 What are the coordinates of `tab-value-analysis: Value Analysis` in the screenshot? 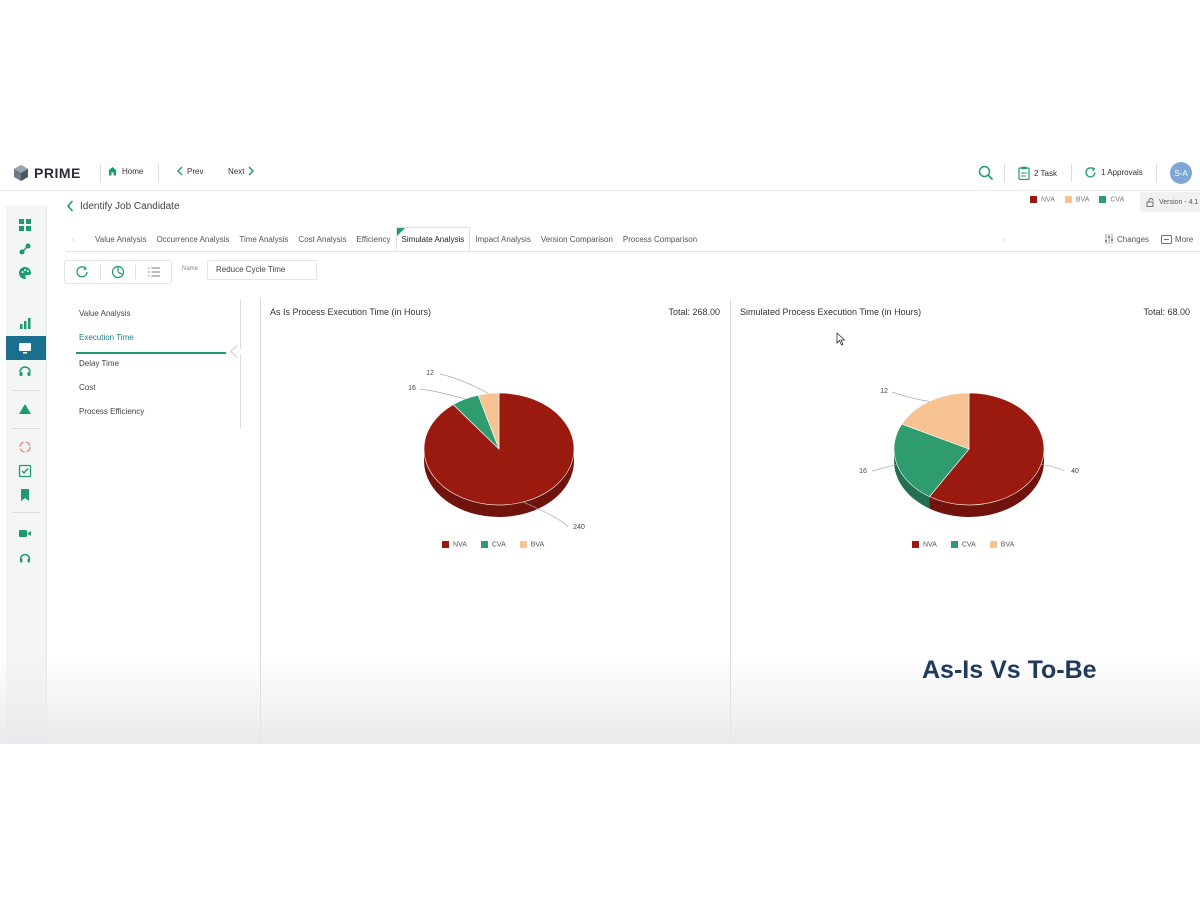 It's located at (120, 239).